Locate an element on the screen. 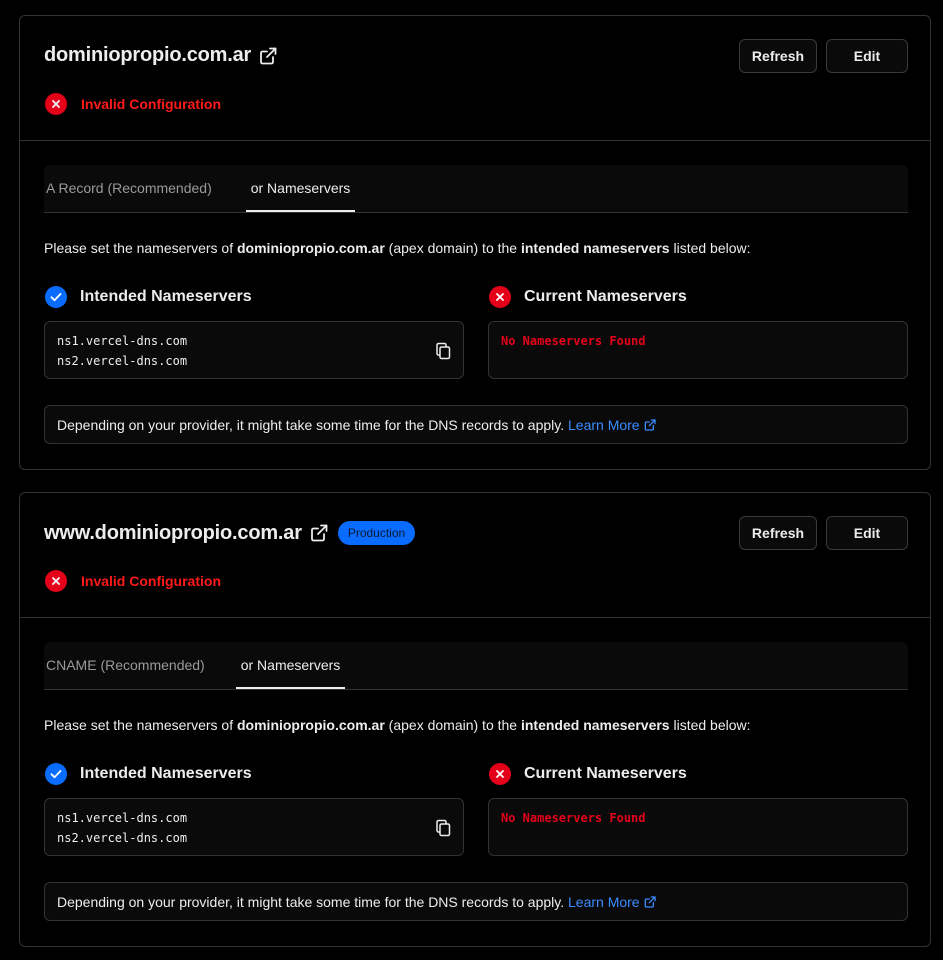  domain-row: dominiopropio.com.ar is located at coordinates (160, 55).